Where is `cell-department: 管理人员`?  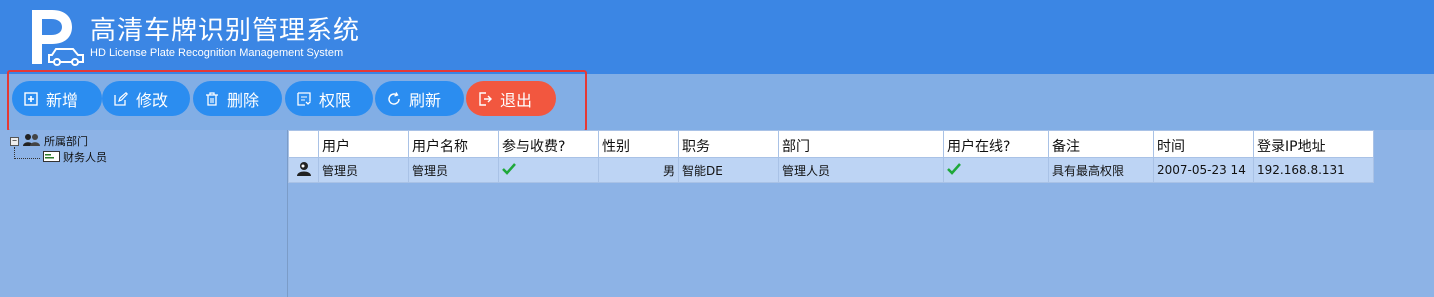 cell-department: 管理人员 is located at coordinates (861, 170).